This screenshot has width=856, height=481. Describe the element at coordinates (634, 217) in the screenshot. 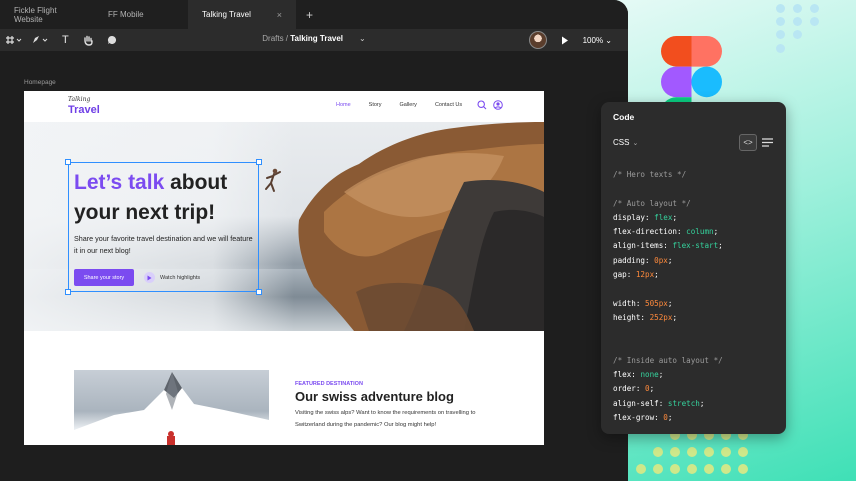

I see `code-token: display:` at that location.